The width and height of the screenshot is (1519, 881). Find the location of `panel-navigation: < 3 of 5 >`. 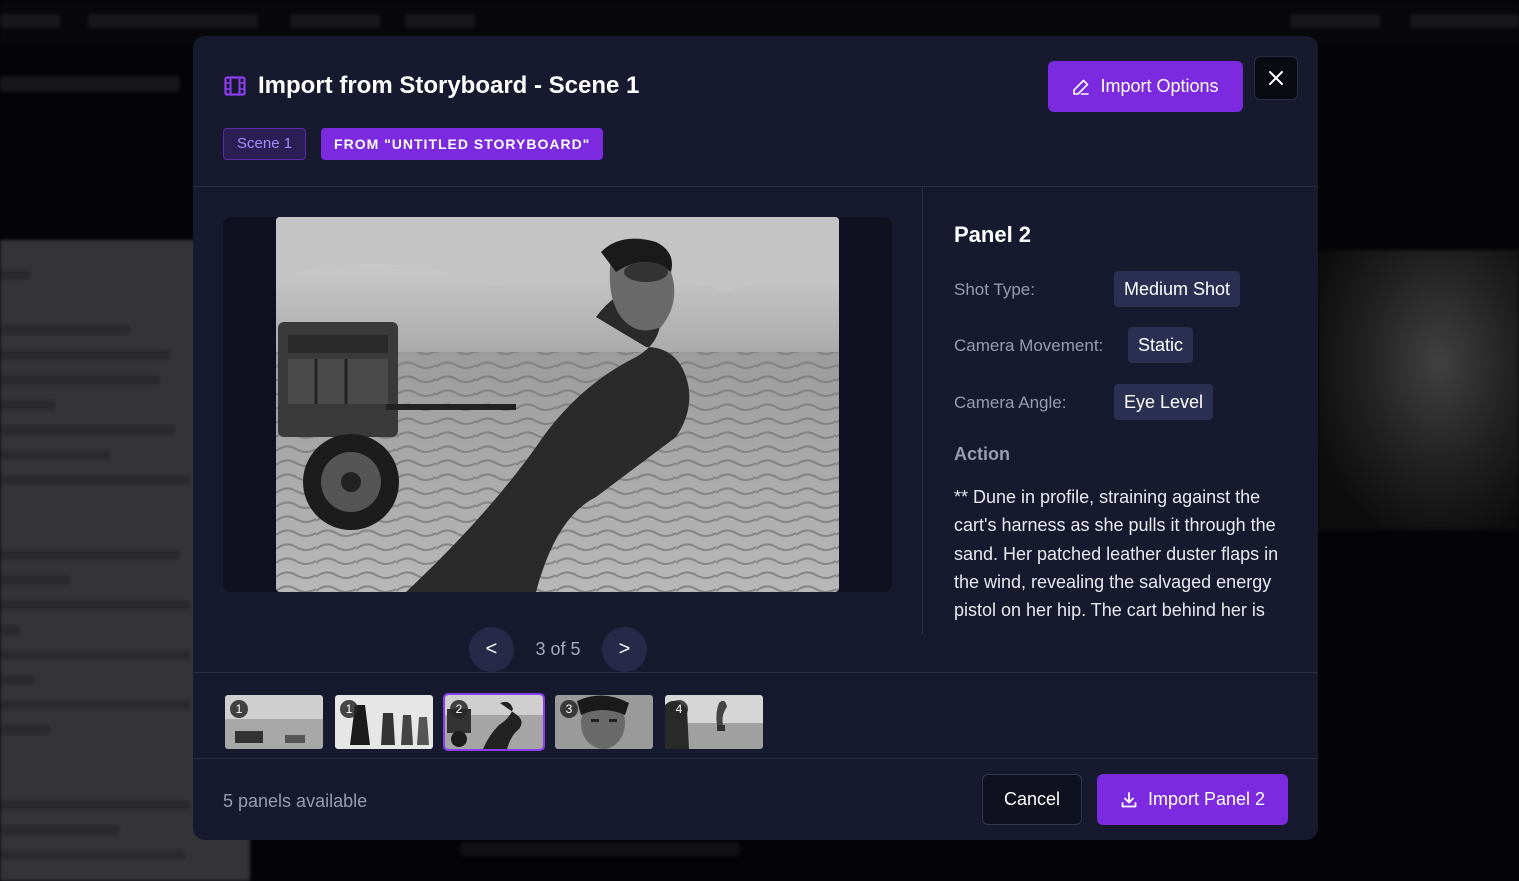

panel-navigation: < 3 of 5 > is located at coordinates (558, 649).